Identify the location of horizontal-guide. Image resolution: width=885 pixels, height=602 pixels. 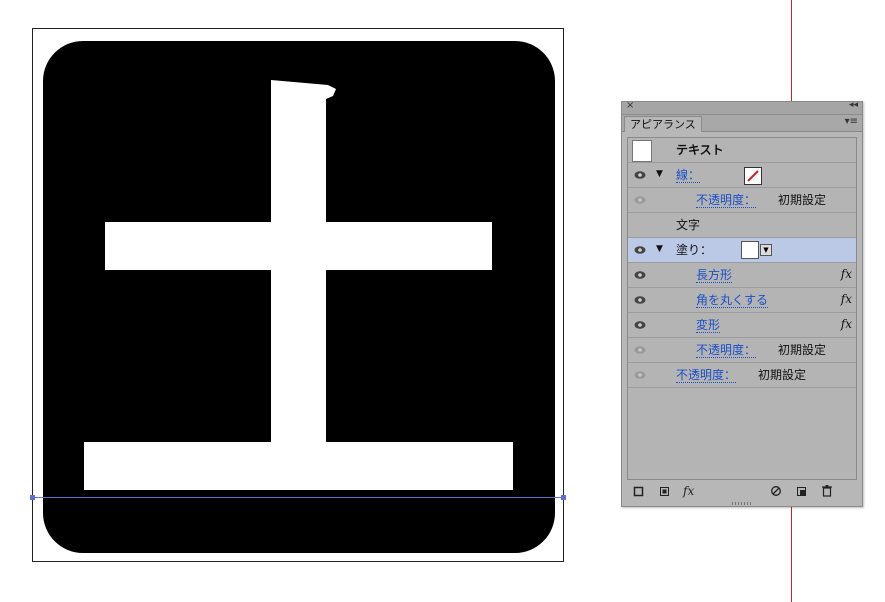
(298, 497).